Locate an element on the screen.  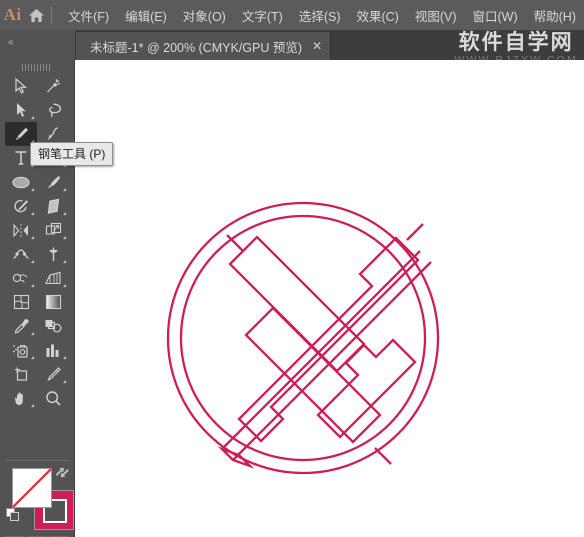
slice-tool is located at coordinates (53, 374).